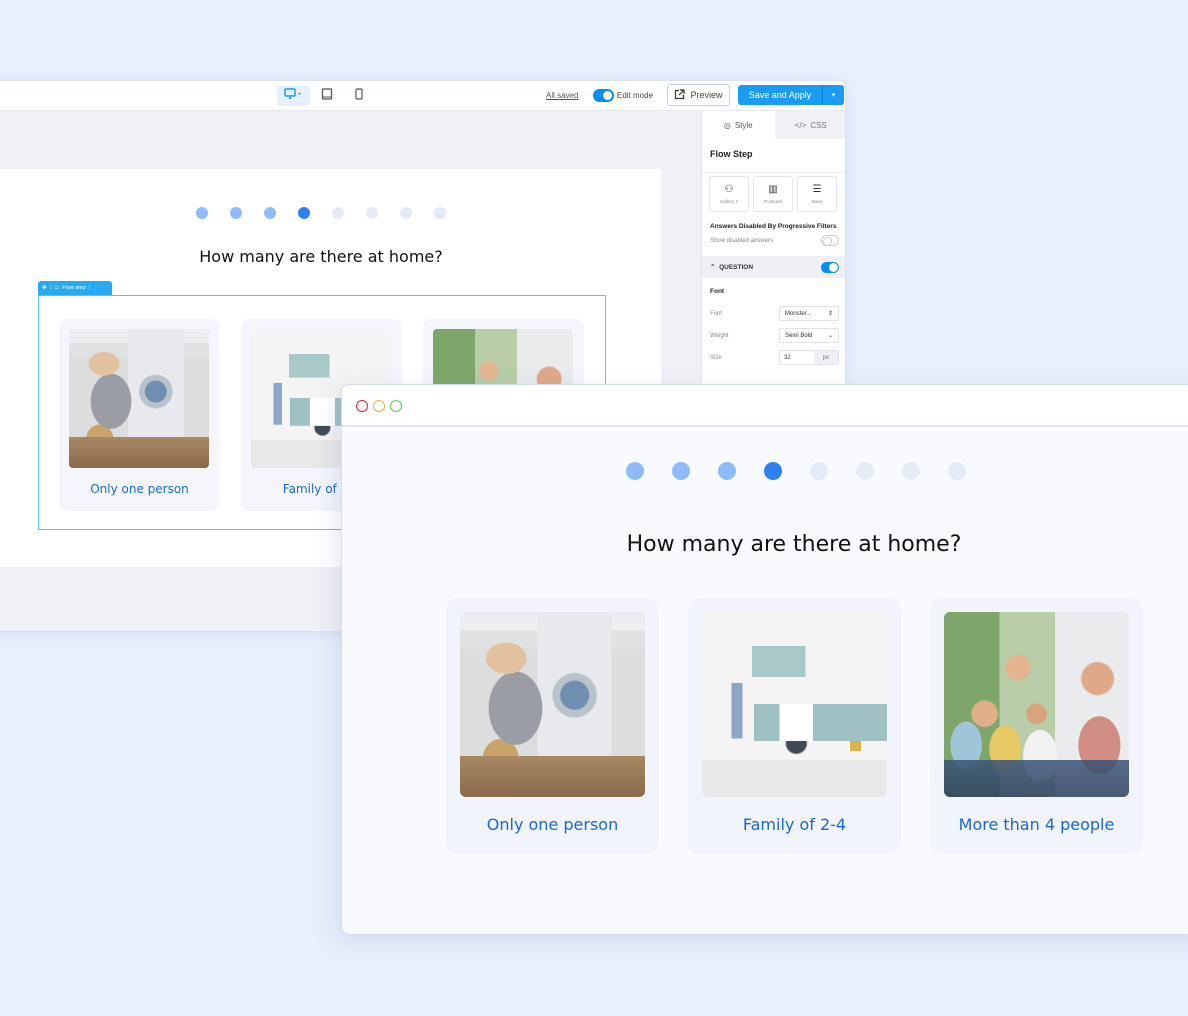  I want to click on answer-label: More than 4 people, so click(1036, 824).